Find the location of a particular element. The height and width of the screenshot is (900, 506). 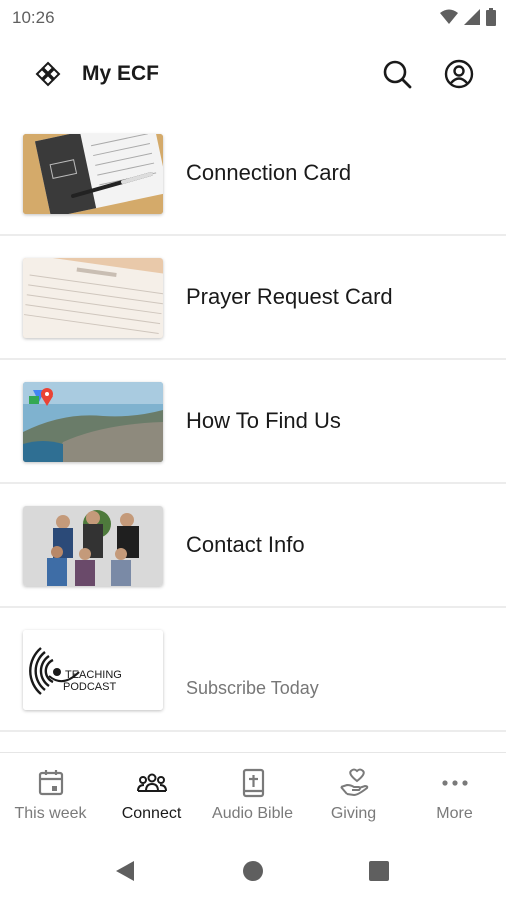

list-item-subscribe-today: TEACHING PODCAST Subscribe Today is located at coordinates (253, 669).